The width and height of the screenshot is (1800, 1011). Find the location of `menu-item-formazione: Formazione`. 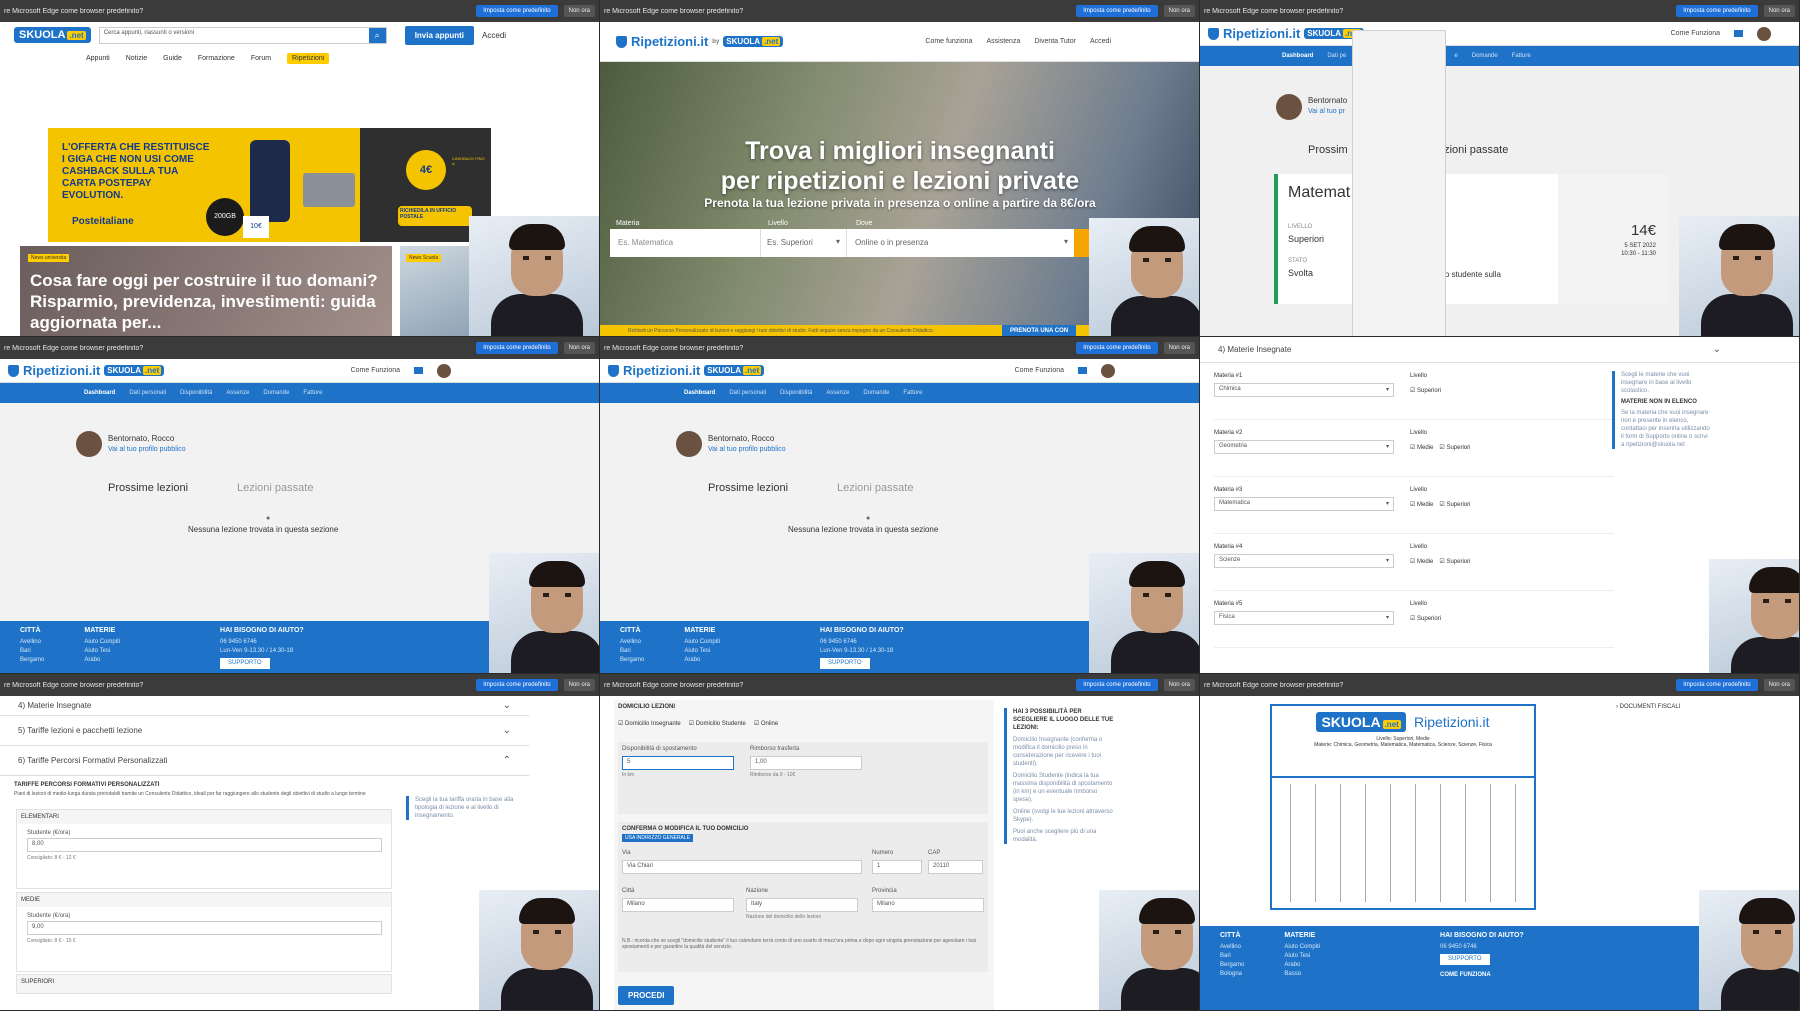

menu-item-formazione: Formazione is located at coordinates (216, 58).